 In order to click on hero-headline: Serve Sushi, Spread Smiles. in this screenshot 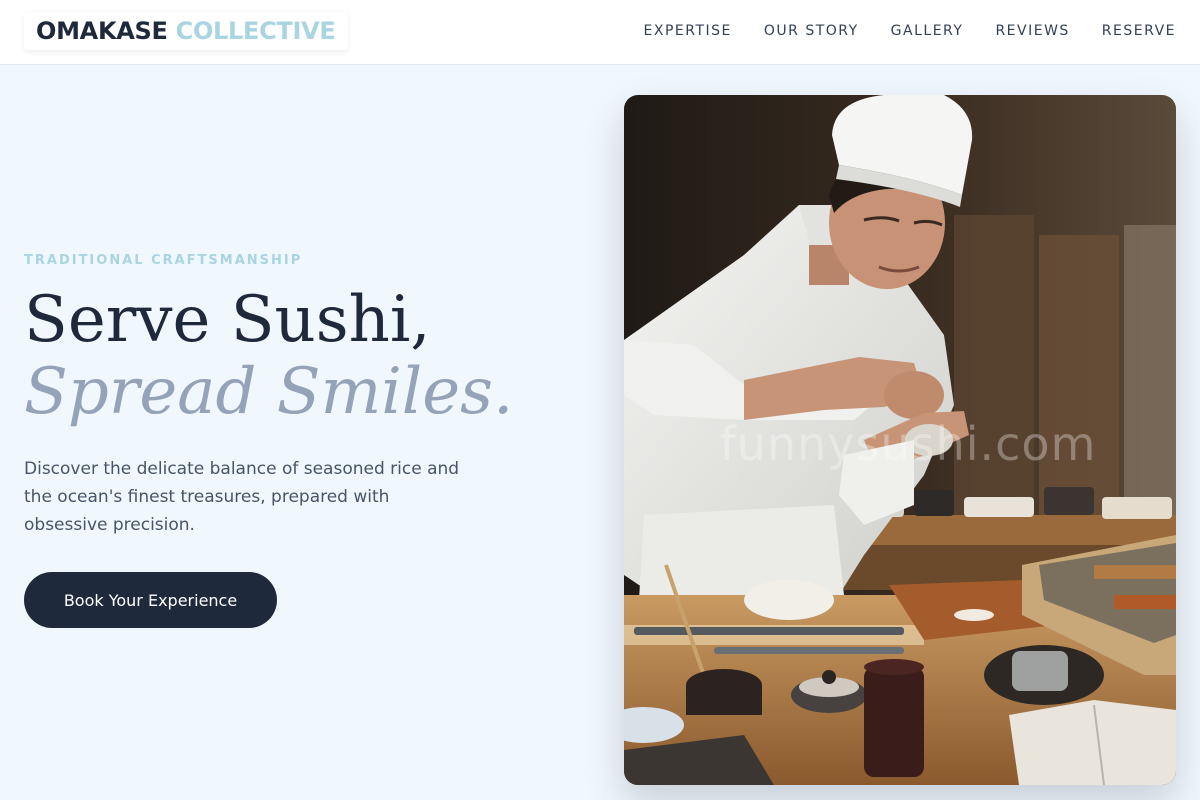, I will do `click(268, 356)`.